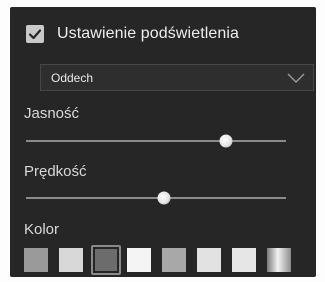 The width and height of the screenshot is (325, 282). What do you see at coordinates (42, 229) in the screenshot?
I see `color-label: Kolor` at bounding box center [42, 229].